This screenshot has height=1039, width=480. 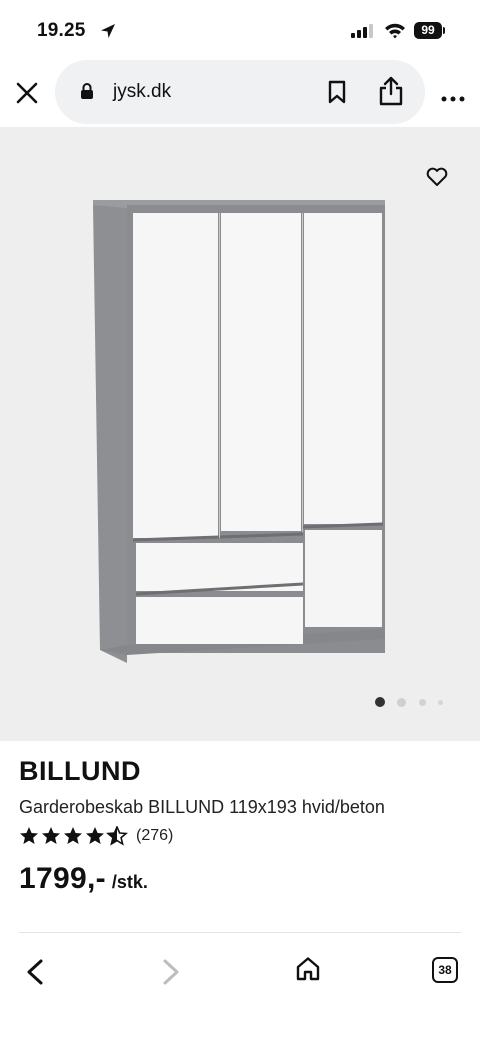 What do you see at coordinates (453, 98) in the screenshot?
I see `more-icon` at bounding box center [453, 98].